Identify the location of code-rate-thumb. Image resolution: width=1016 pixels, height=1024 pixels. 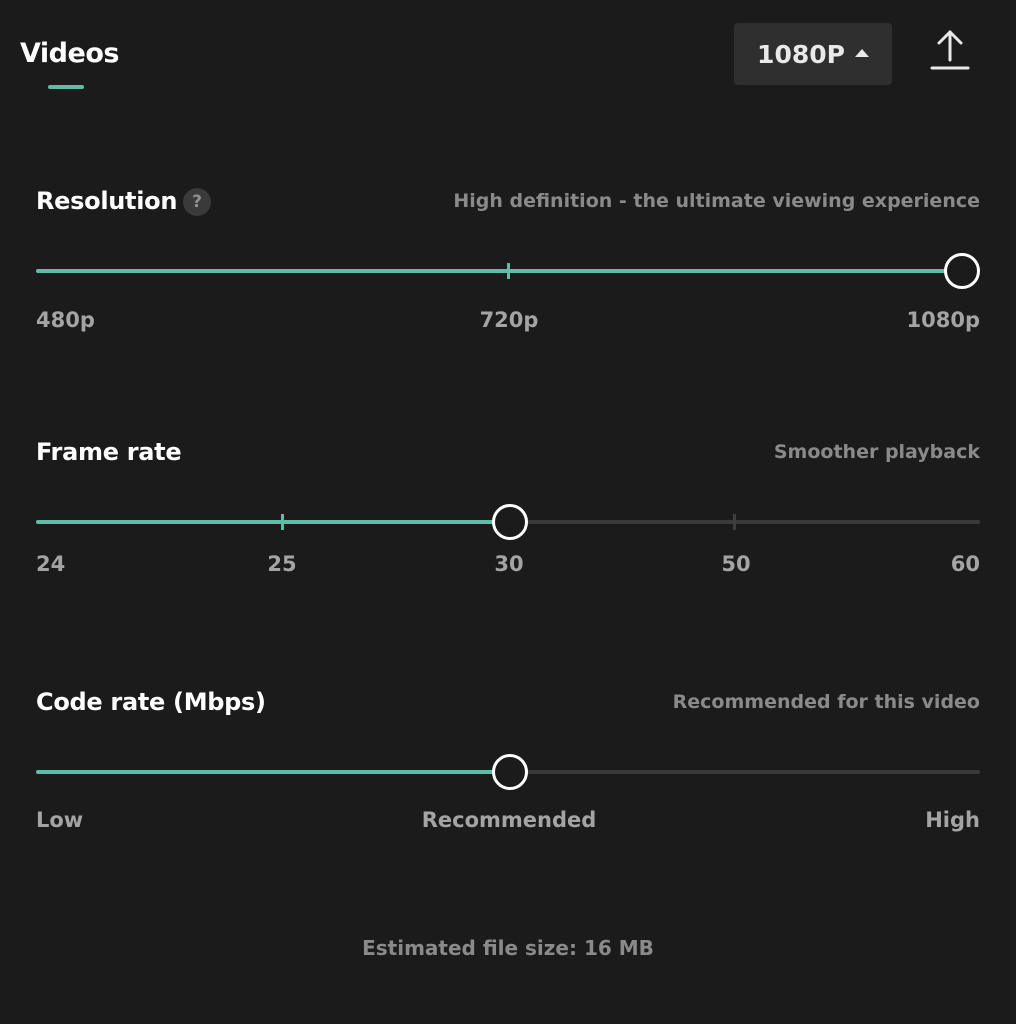
(510, 772).